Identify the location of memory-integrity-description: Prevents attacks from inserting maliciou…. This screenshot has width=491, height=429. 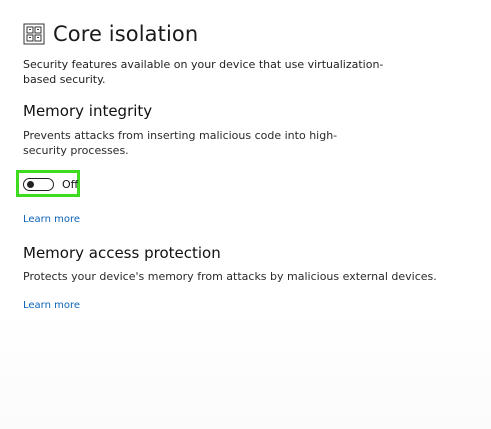
(180, 143).